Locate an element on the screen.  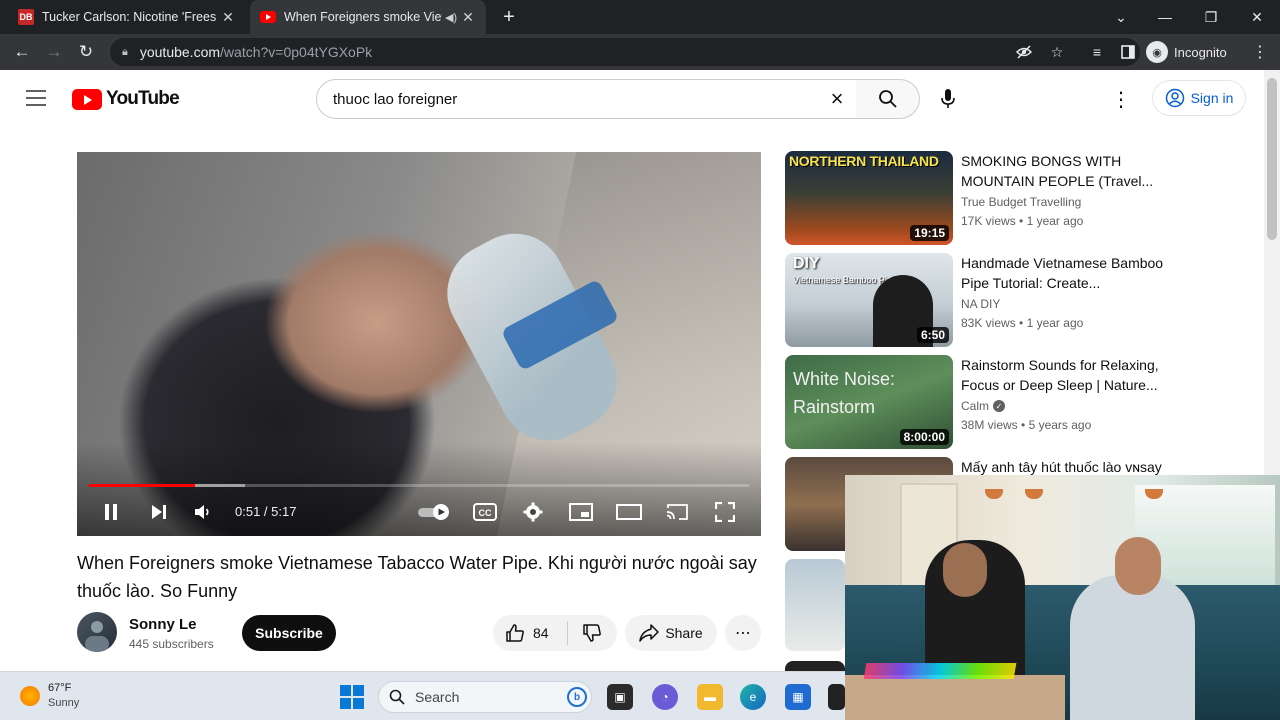
thumbs-up-icon is located at coordinates (515, 633).